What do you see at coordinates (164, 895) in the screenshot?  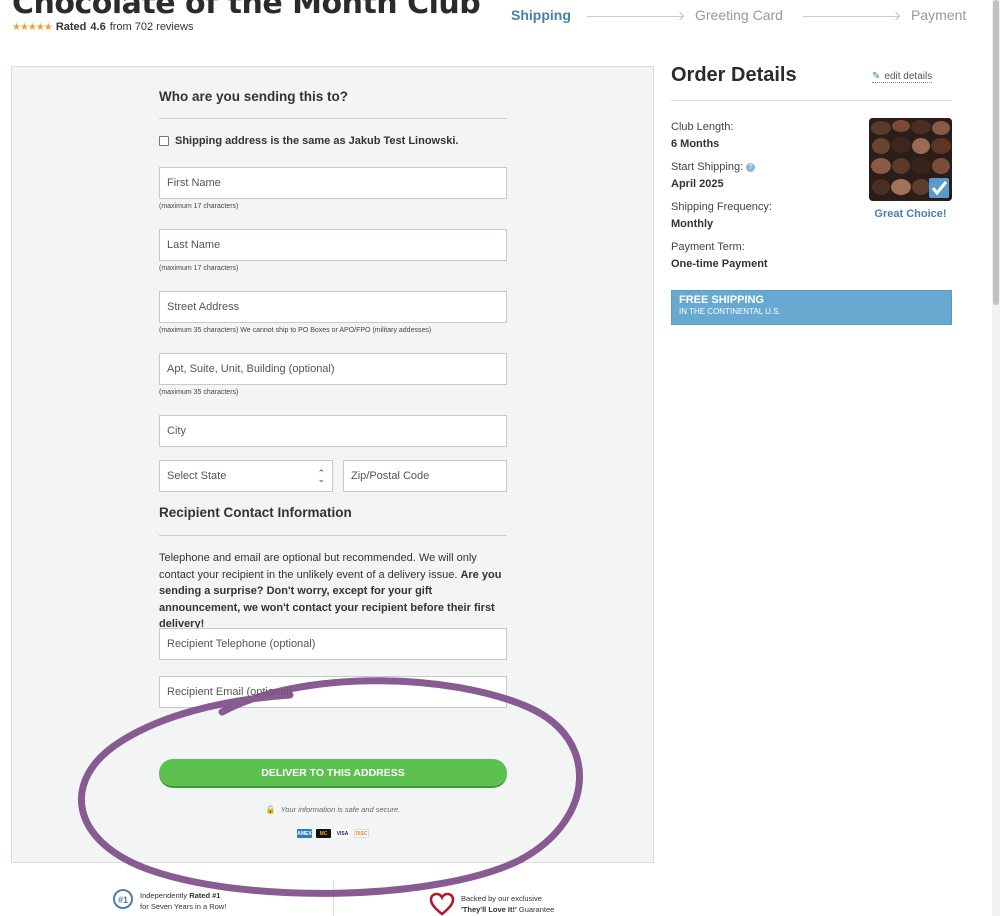 I see `badge1-pre: Independently` at bounding box center [164, 895].